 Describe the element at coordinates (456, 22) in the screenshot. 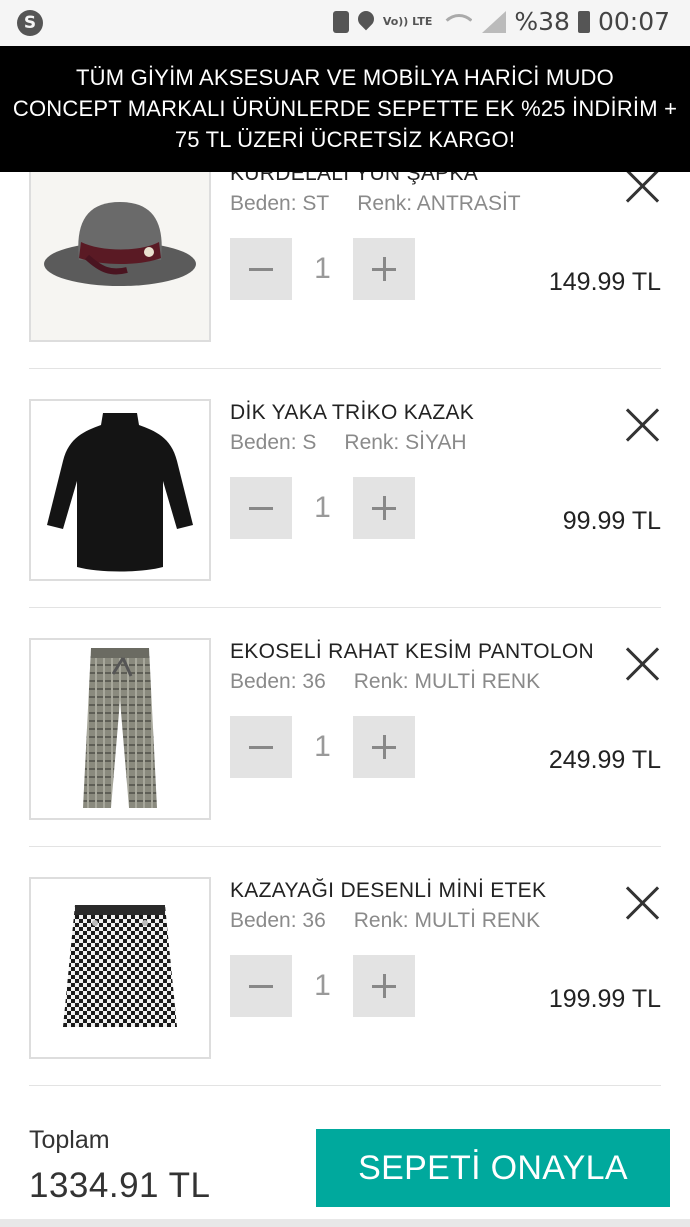

I see `wifi-icon` at that location.